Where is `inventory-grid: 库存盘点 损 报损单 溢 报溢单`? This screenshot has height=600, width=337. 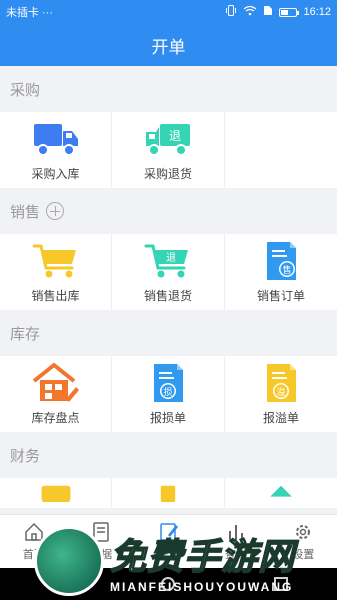 inventory-grid: 库存盘点 损 报损单 溢 报溢单 is located at coordinates (168, 394).